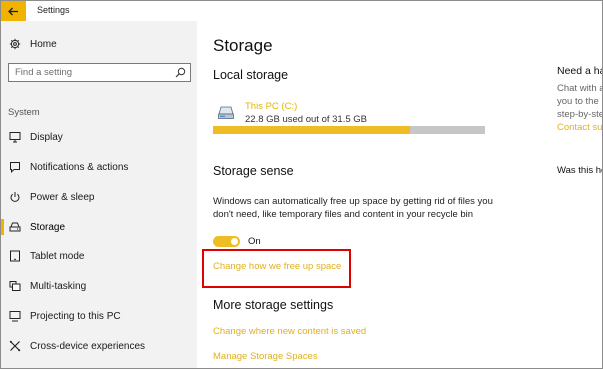 Image resolution: width=603 pixels, height=369 pixels. Describe the element at coordinates (99, 256) in the screenshot. I see `sidebar-item-tablet-mode: Tablet mode` at that location.